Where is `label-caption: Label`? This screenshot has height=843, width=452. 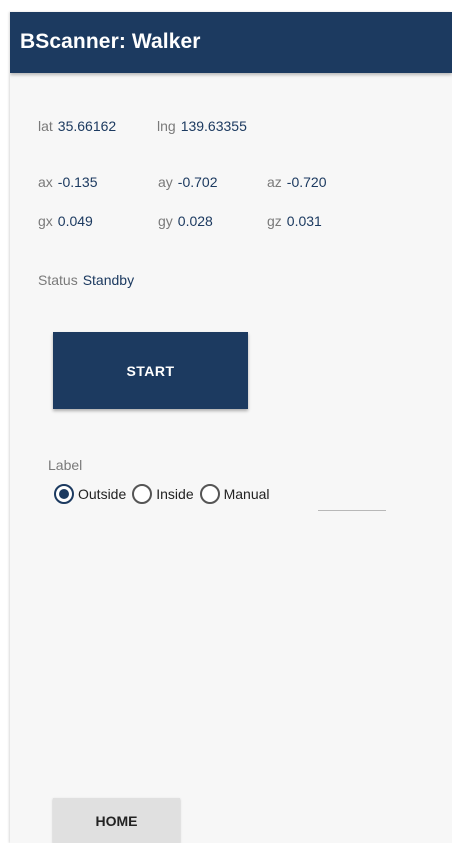 label-caption: Label is located at coordinates (65, 465).